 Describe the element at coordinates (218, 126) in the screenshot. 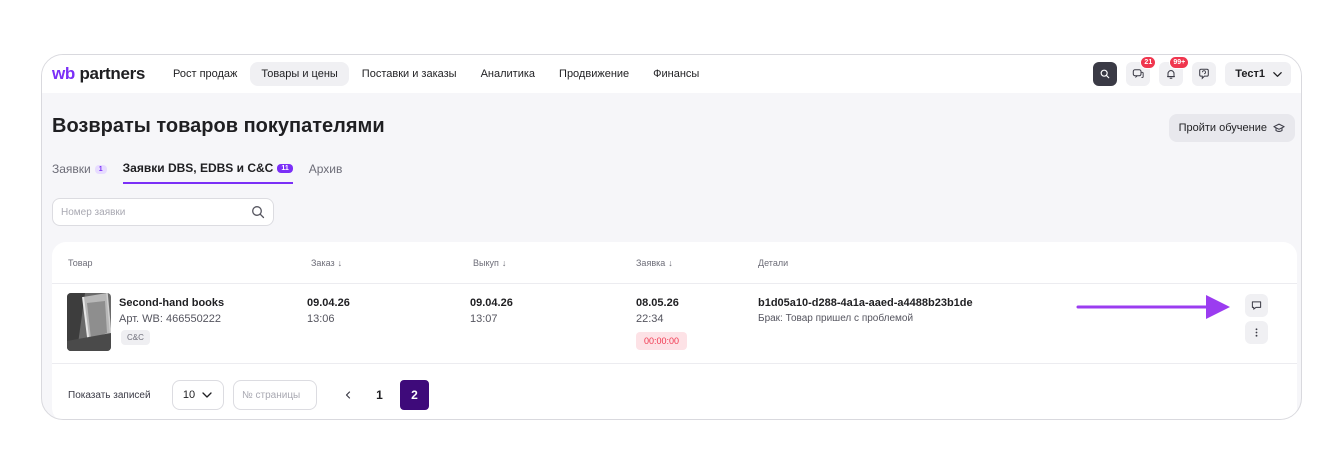

I see `page-title: Возвраты товаров покупателями` at that location.